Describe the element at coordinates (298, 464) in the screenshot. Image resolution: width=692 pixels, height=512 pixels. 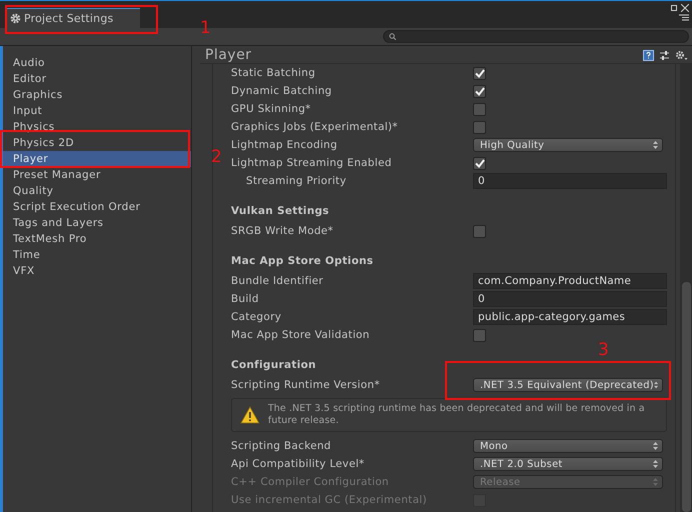
I see `setting-label: Api Compatibility Level*` at that location.